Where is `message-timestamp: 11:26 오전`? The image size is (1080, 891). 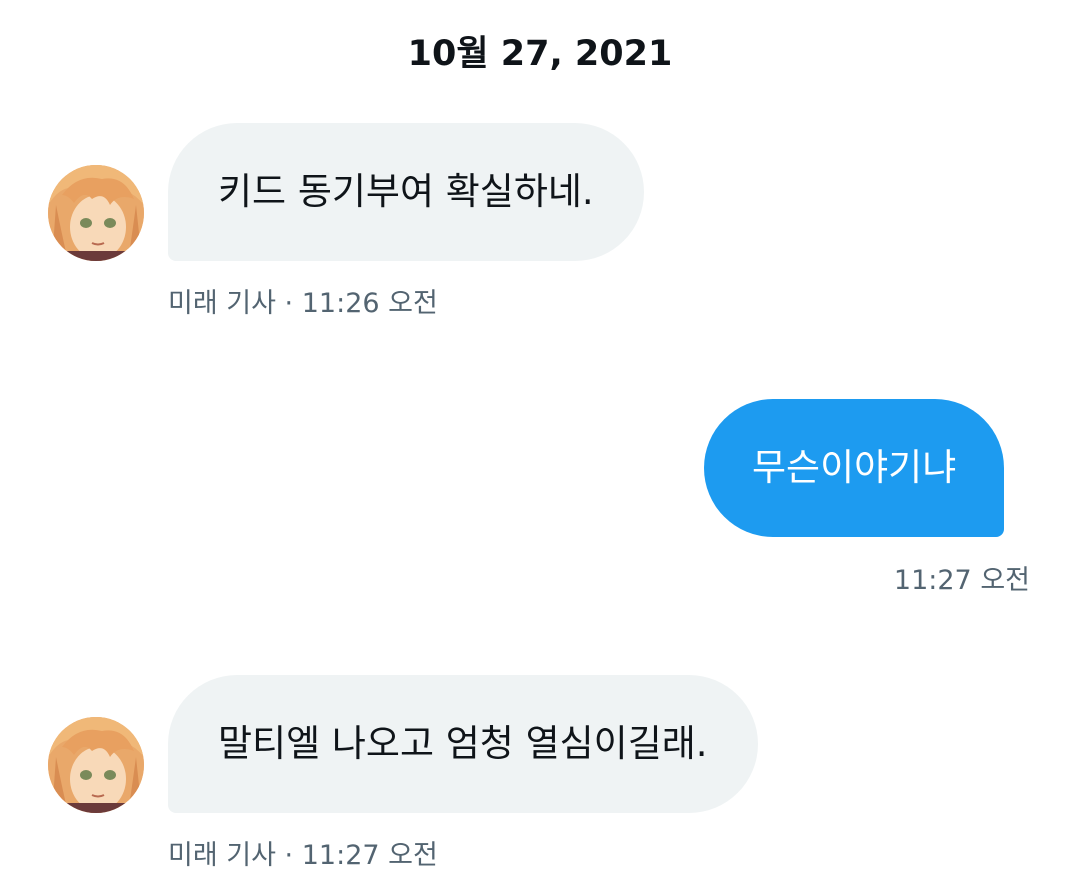
message-timestamp: 11:26 오전 is located at coordinates (369, 303).